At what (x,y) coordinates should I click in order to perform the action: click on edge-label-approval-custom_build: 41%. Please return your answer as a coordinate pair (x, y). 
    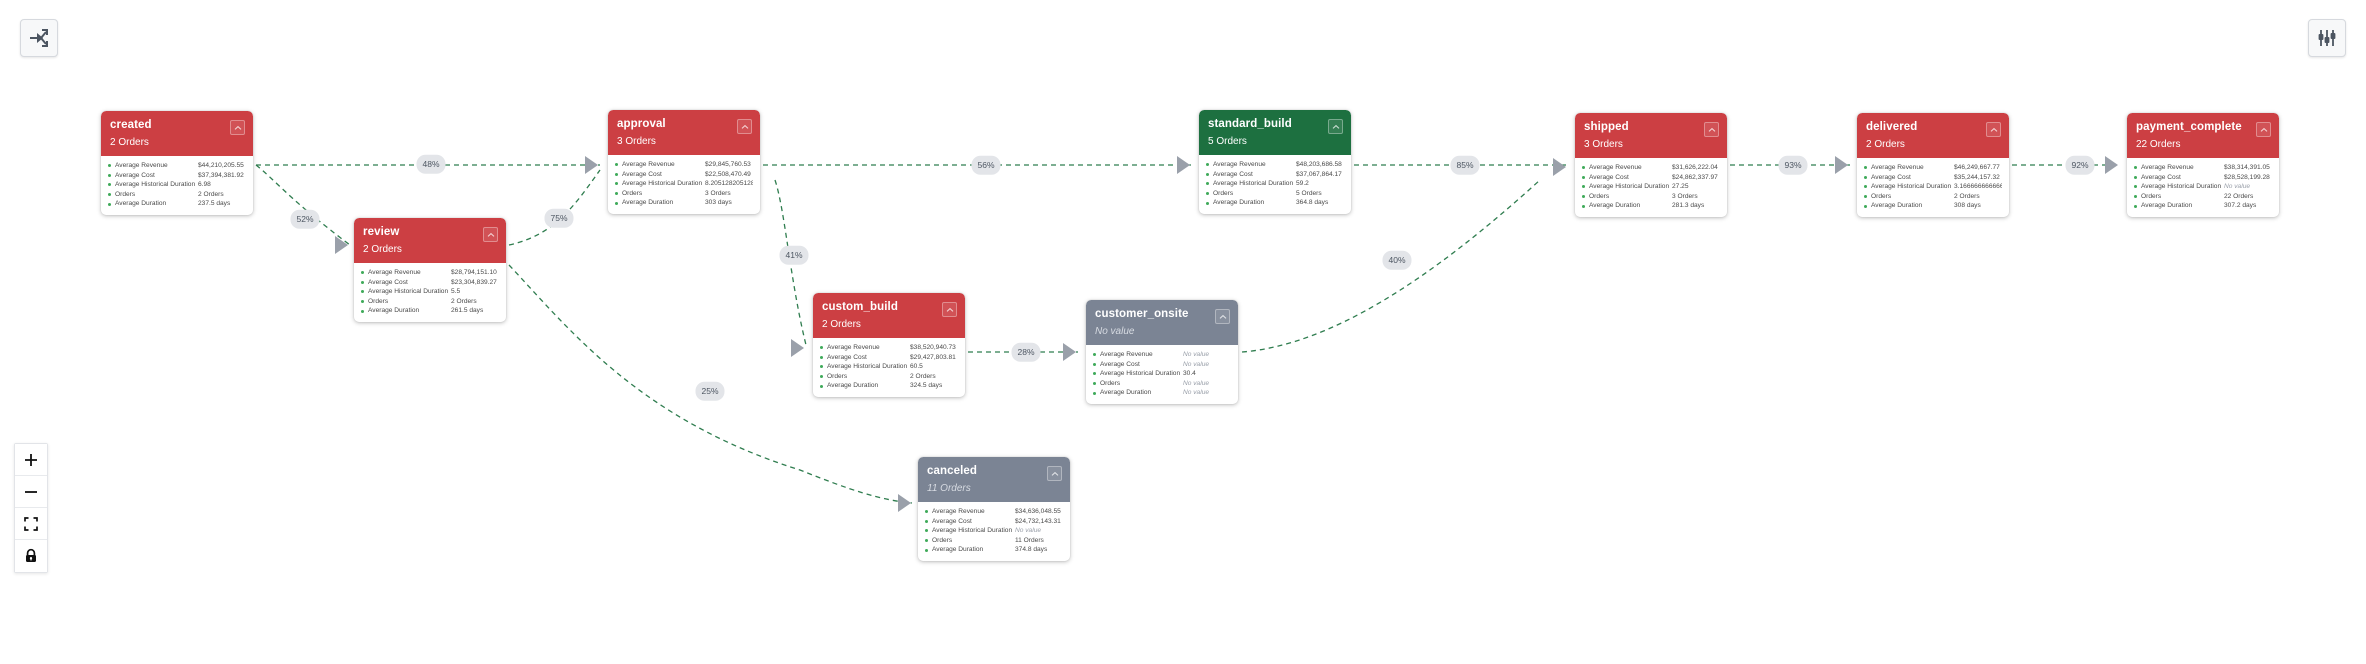
    Looking at the image, I should click on (794, 255).